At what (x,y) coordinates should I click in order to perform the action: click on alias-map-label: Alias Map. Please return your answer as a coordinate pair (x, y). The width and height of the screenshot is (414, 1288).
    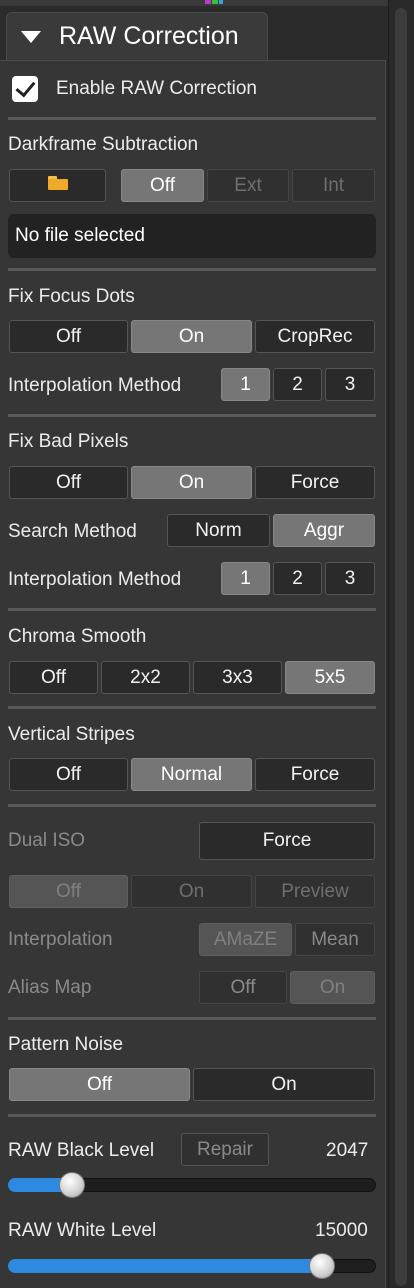
    Looking at the image, I should click on (50, 987).